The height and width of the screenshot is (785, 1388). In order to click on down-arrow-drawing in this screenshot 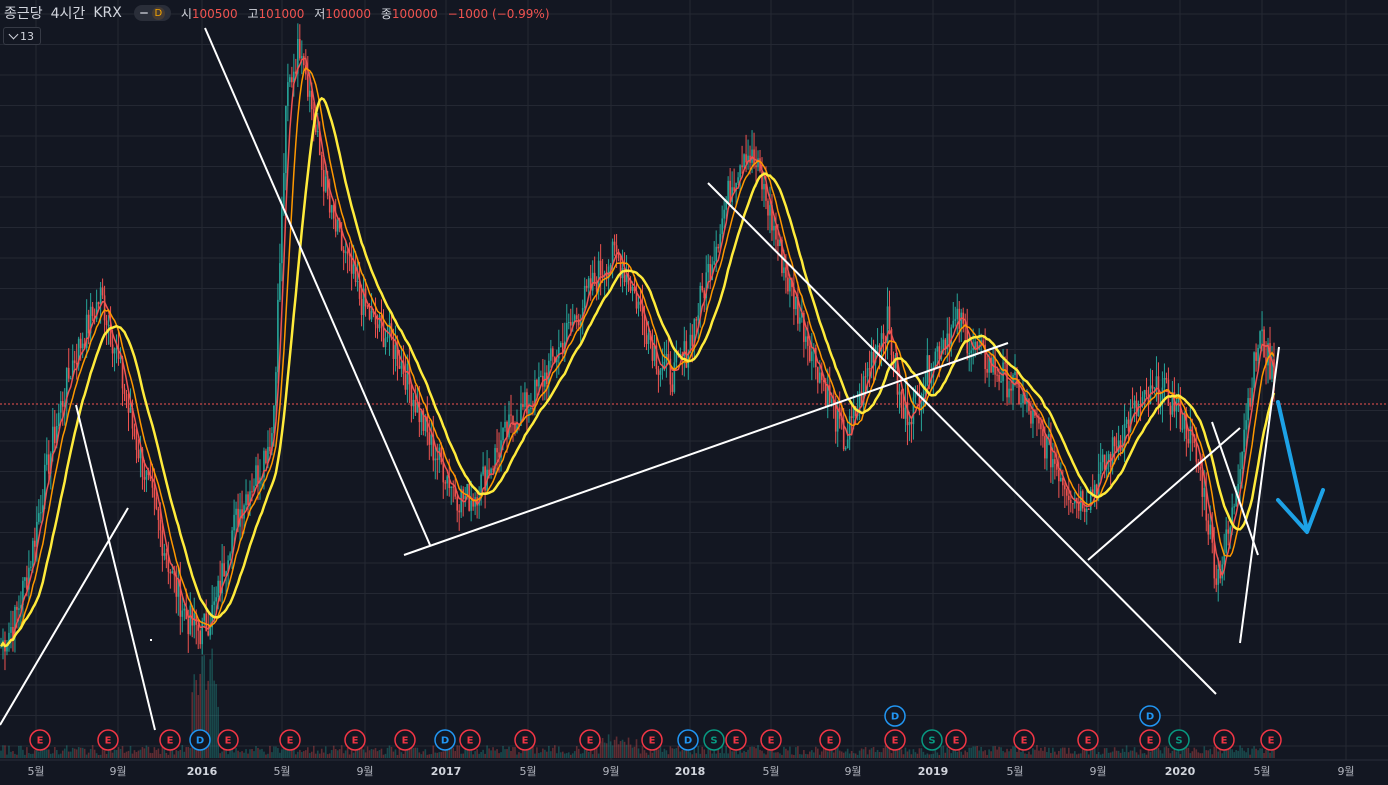, I will do `click(1300, 467)`.